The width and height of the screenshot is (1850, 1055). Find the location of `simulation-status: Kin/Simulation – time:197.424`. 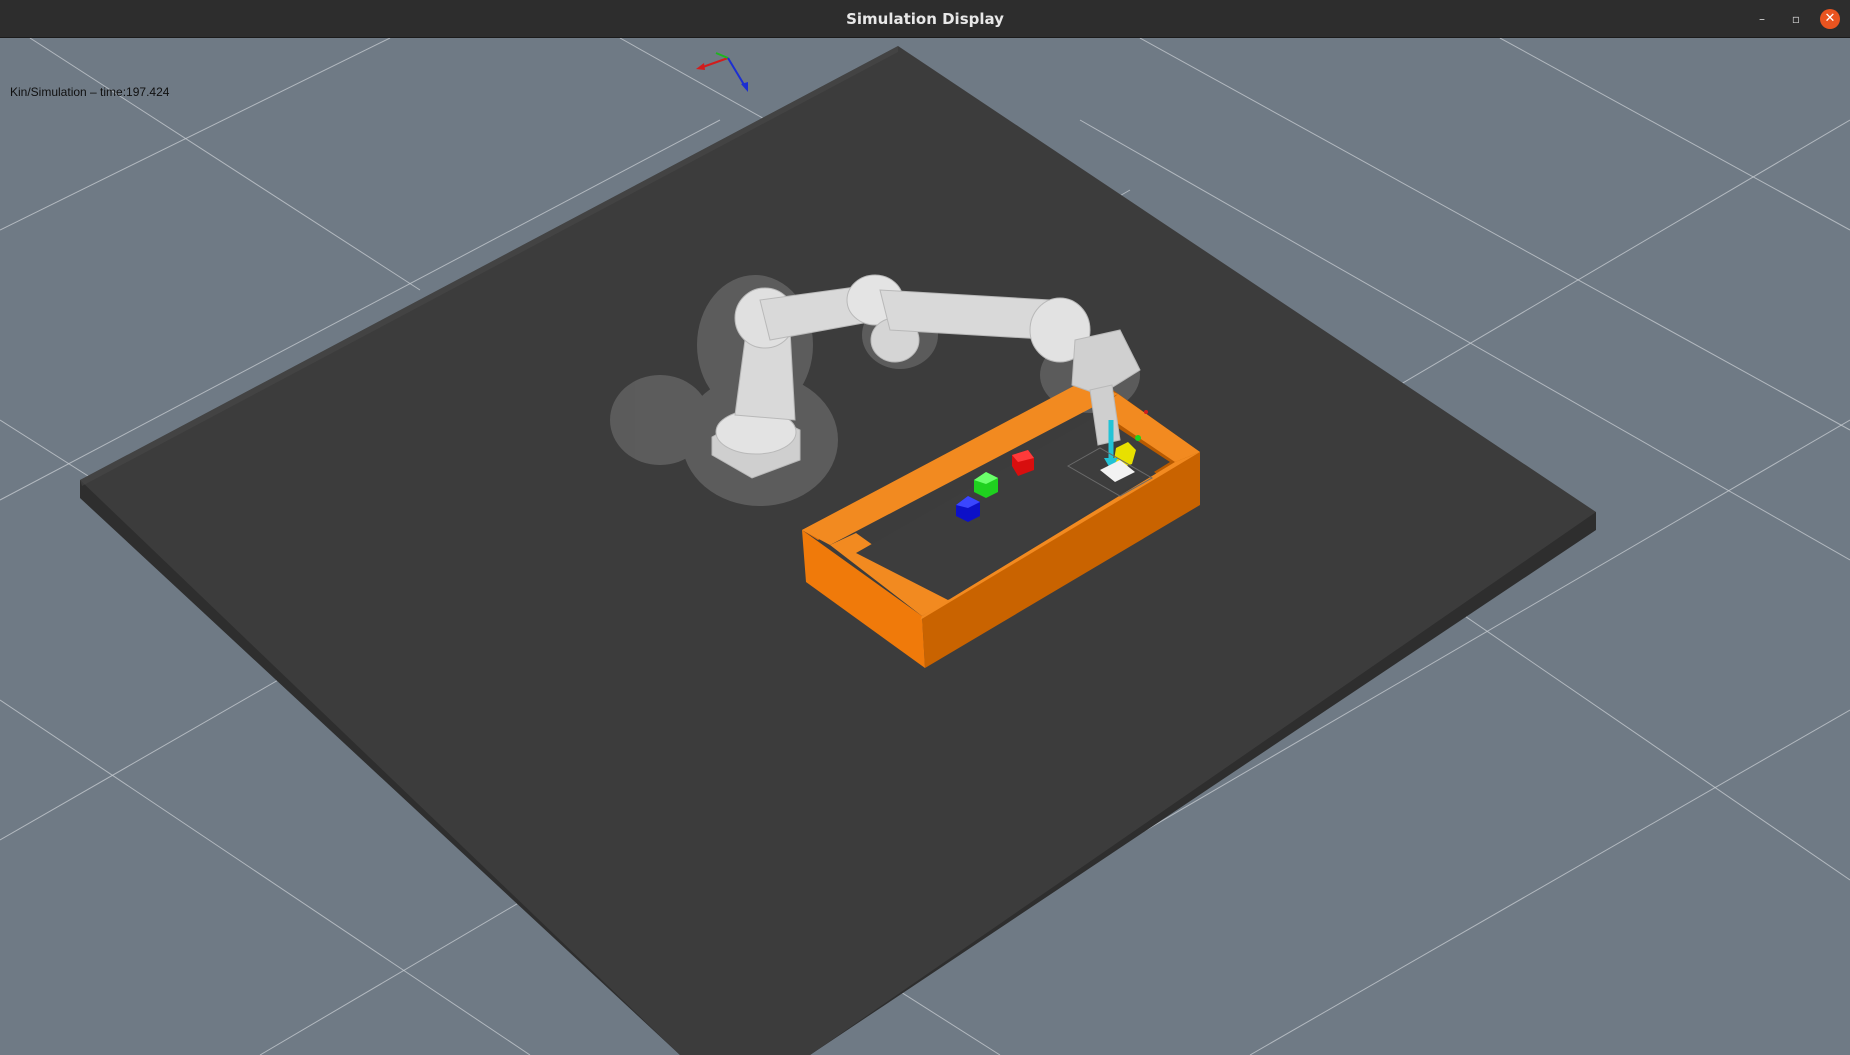

simulation-status: Kin/Simulation – time:197.424 is located at coordinates (90, 92).